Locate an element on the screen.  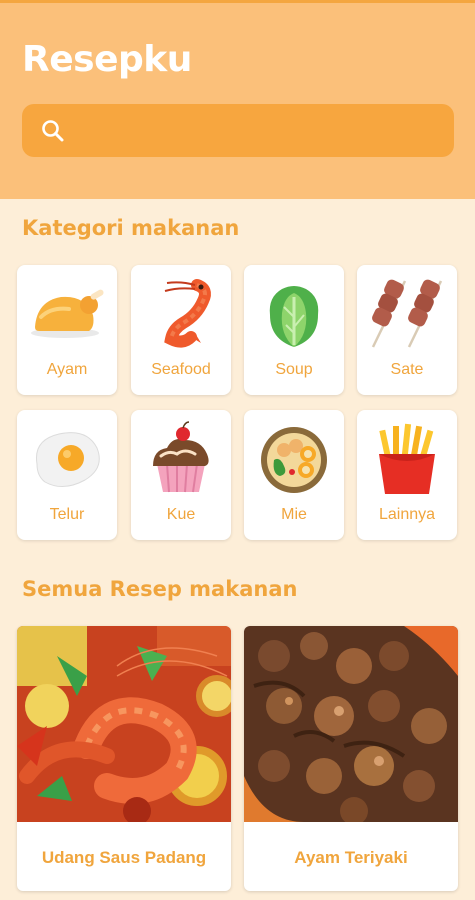
category-label: Sate is located at coordinates (407, 369).